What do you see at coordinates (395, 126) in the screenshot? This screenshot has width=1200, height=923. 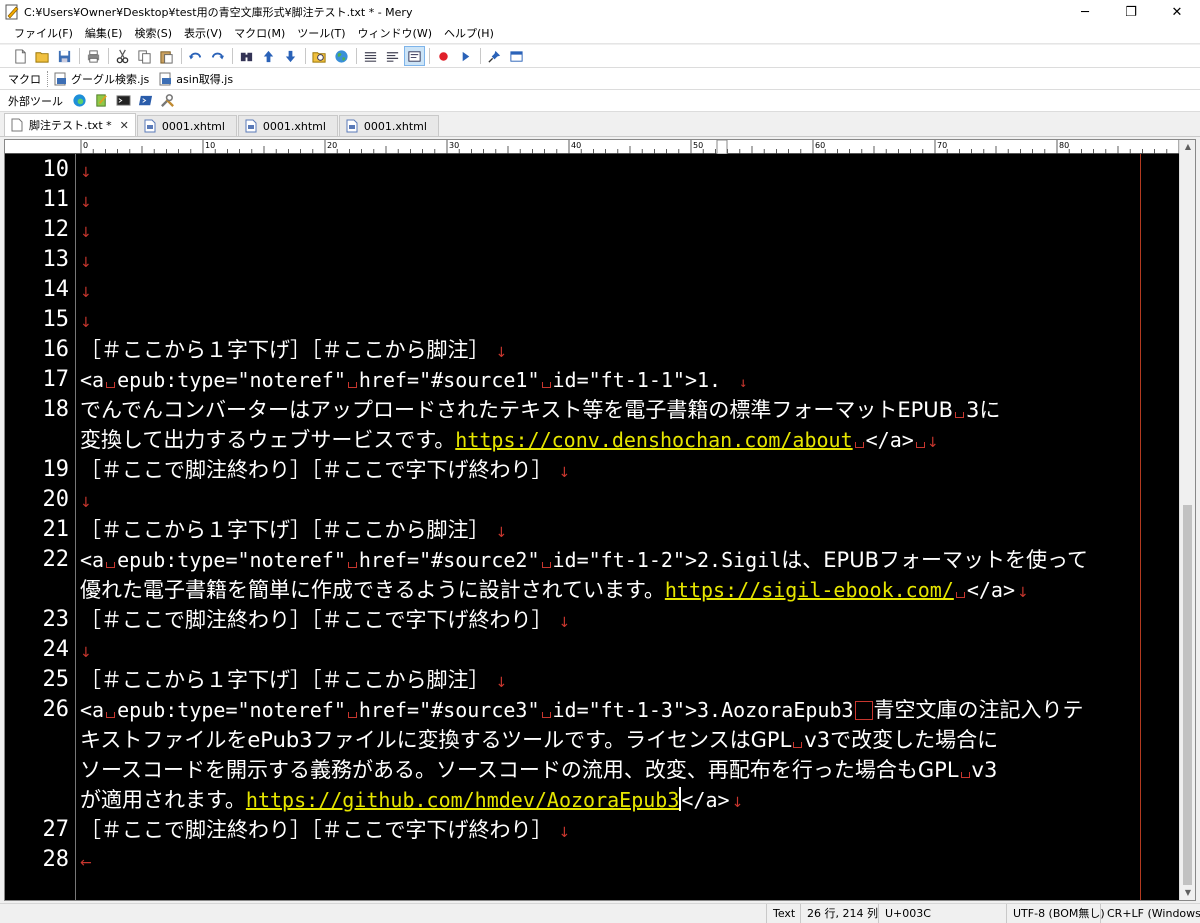 I see `tab-label: 0001.xhtml` at bounding box center [395, 126].